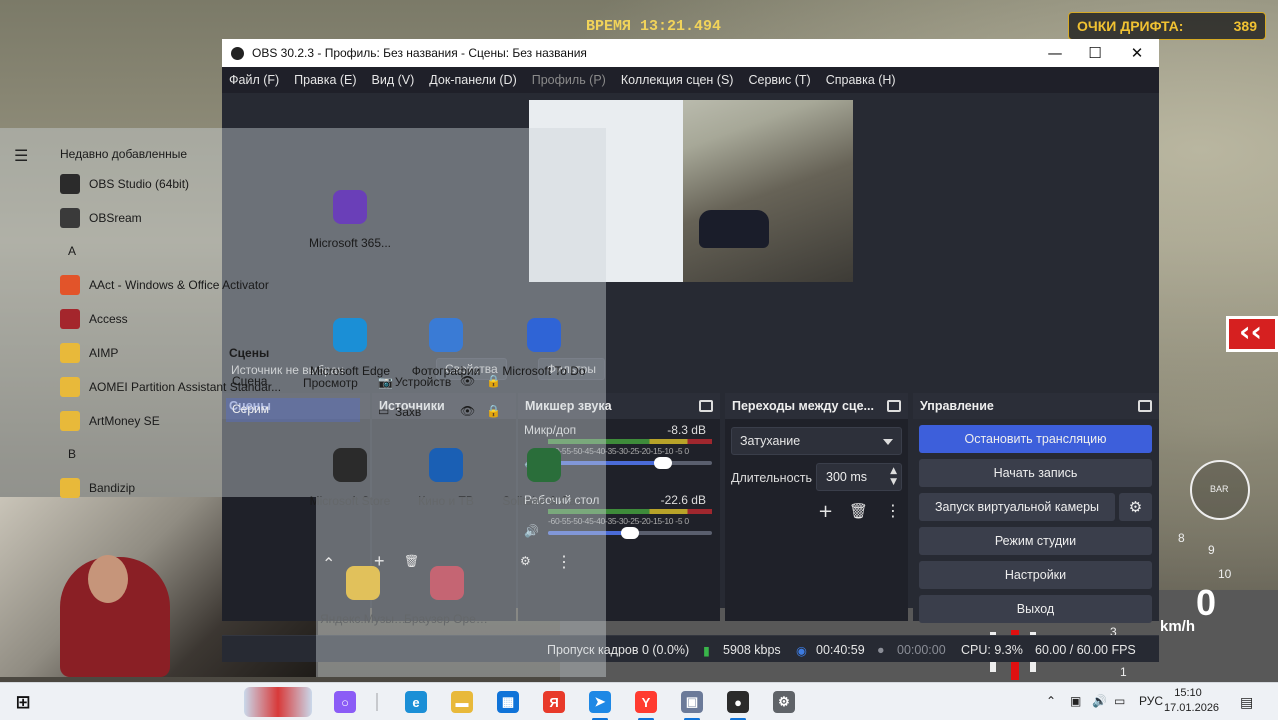 The height and width of the screenshot is (720, 1278). I want to click on yandex-icon: Я, so click(554, 702).